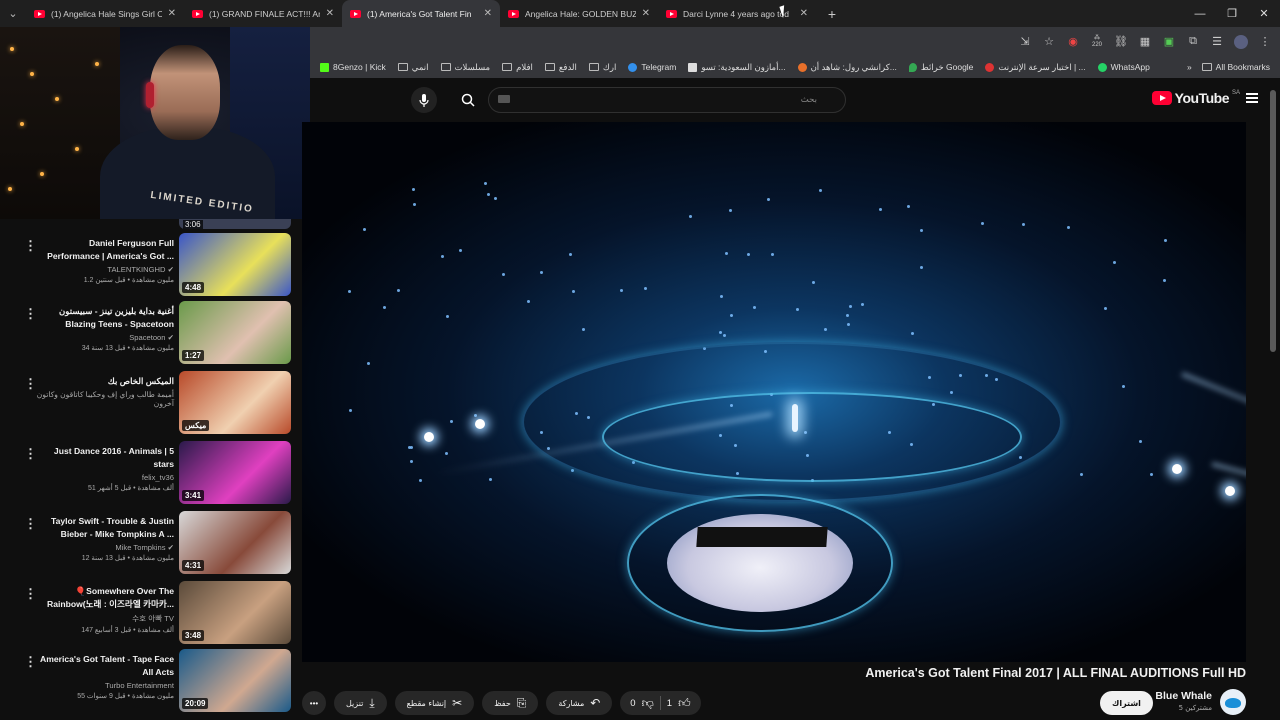  What do you see at coordinates (1232, 13) in the screenshot?
I see `maximize-icon: ❐` at bounding box center [1232, 13].